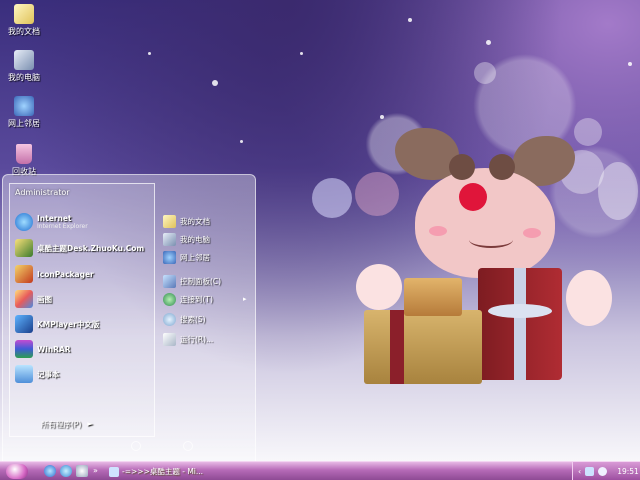  Describe the element at coordinates (24, 77) in the screenshot. I see `desktop-icon-label: 我的电脑` at that location.